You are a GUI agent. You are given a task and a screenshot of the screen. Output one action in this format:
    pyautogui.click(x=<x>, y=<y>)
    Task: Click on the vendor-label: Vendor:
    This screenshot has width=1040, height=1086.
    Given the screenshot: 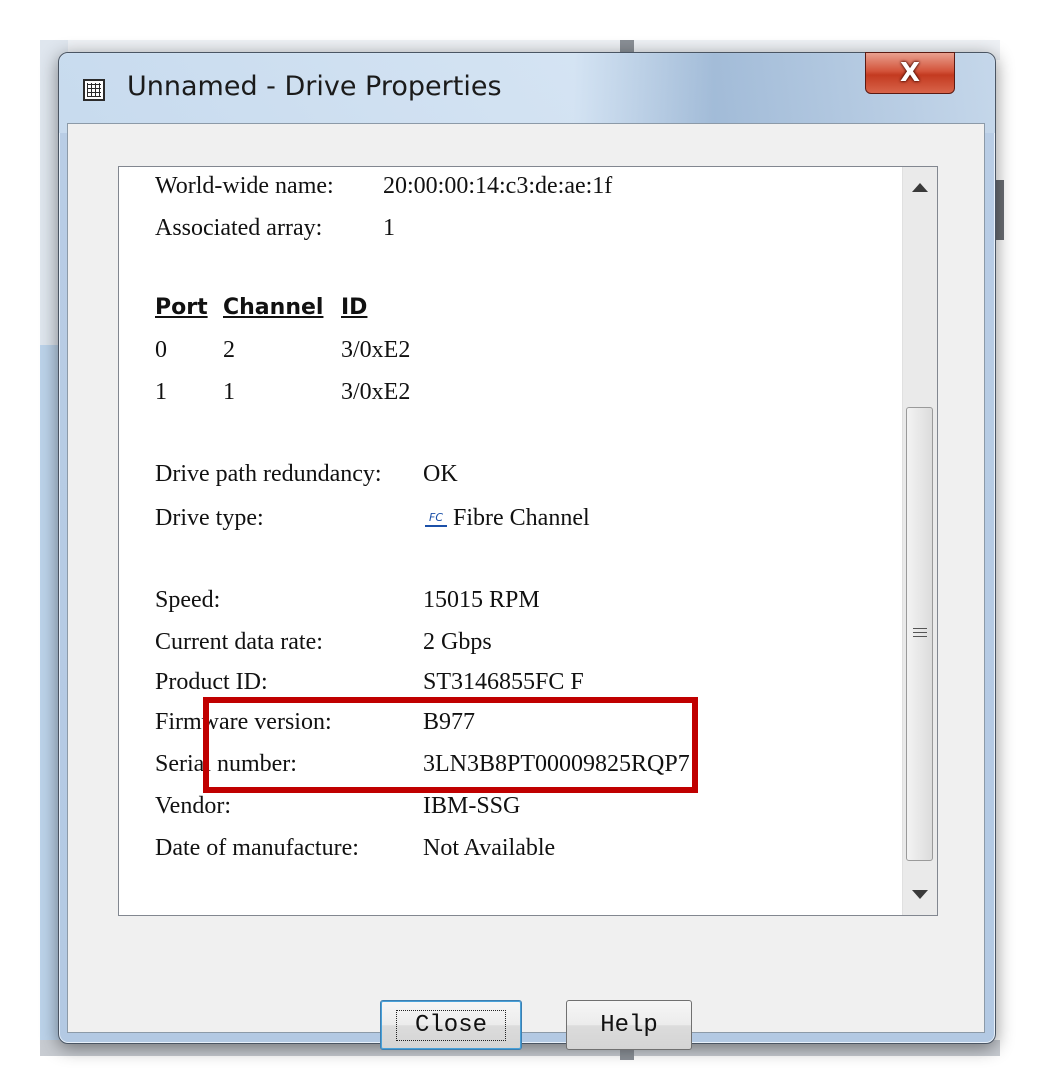 What is the action you would take?
    pyautogui.click(x=193, y=806)
    